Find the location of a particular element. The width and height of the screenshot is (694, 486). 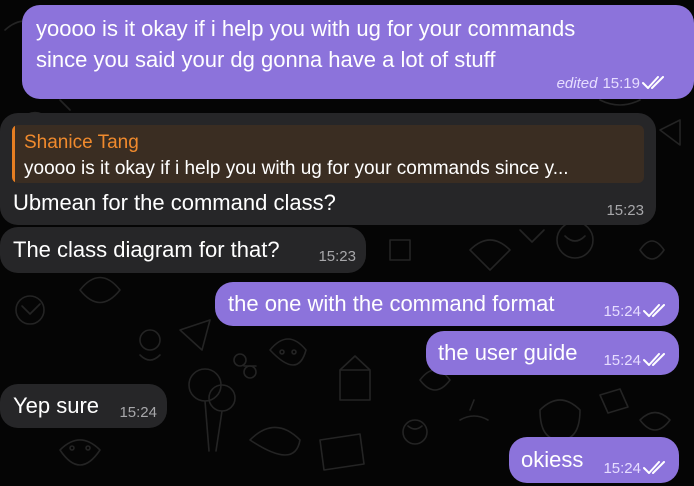

reply-author: Shanice Tang is located at coordinates (81, 142).